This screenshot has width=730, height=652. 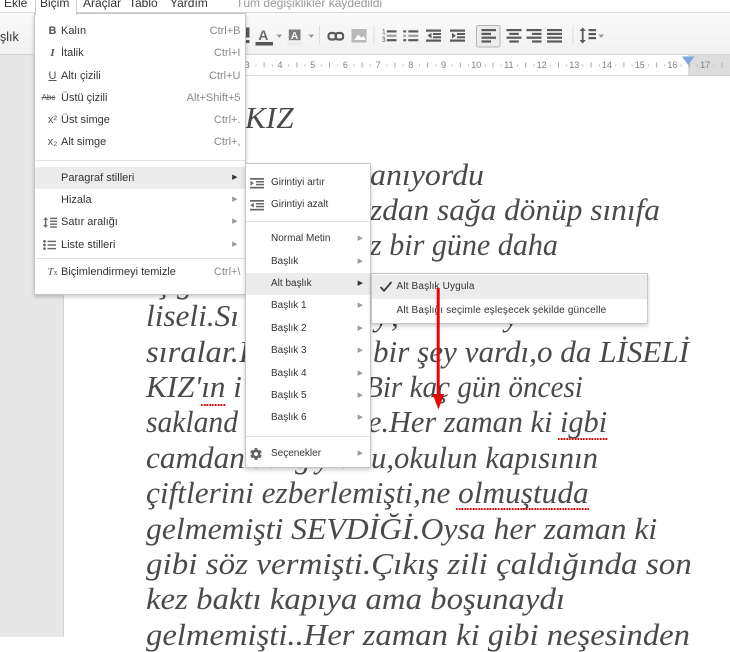 I want to click on svg-text: 5, so click(x=312, y=65).